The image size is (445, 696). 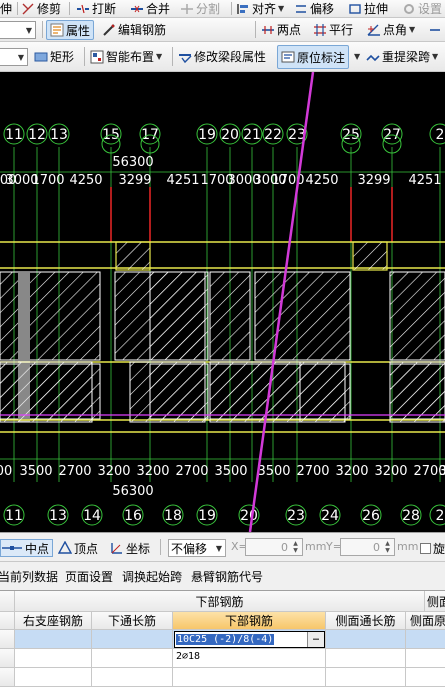 What do you see at coordinates (425, 621) in the screenshot?
I see `col-header-side-original: 侧面原` at bounding box center [425, 621].